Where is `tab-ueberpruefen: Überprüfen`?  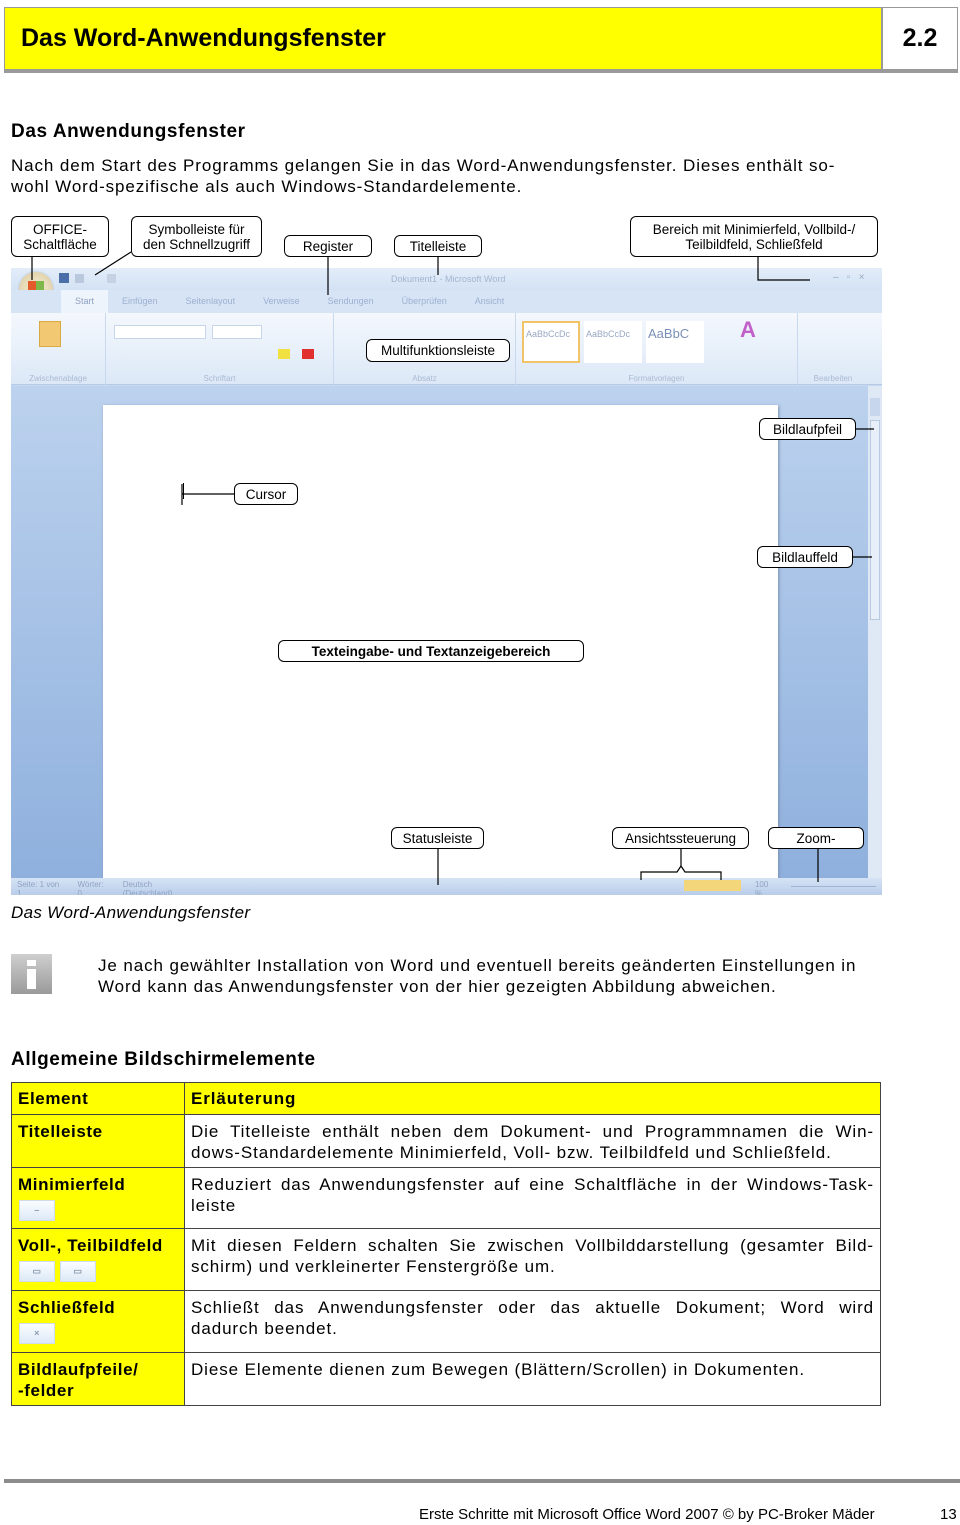 tab-ueberpruefen: Überprüfen is located at coordinates (424, 301).